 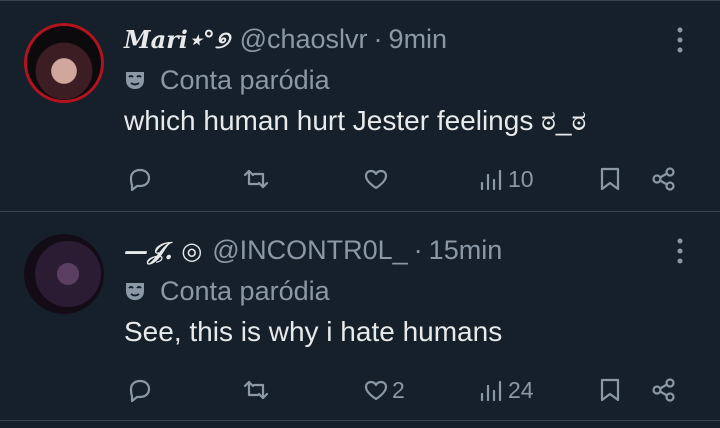 I want to click on timestamp: 9min, so click(x=418, y=39).